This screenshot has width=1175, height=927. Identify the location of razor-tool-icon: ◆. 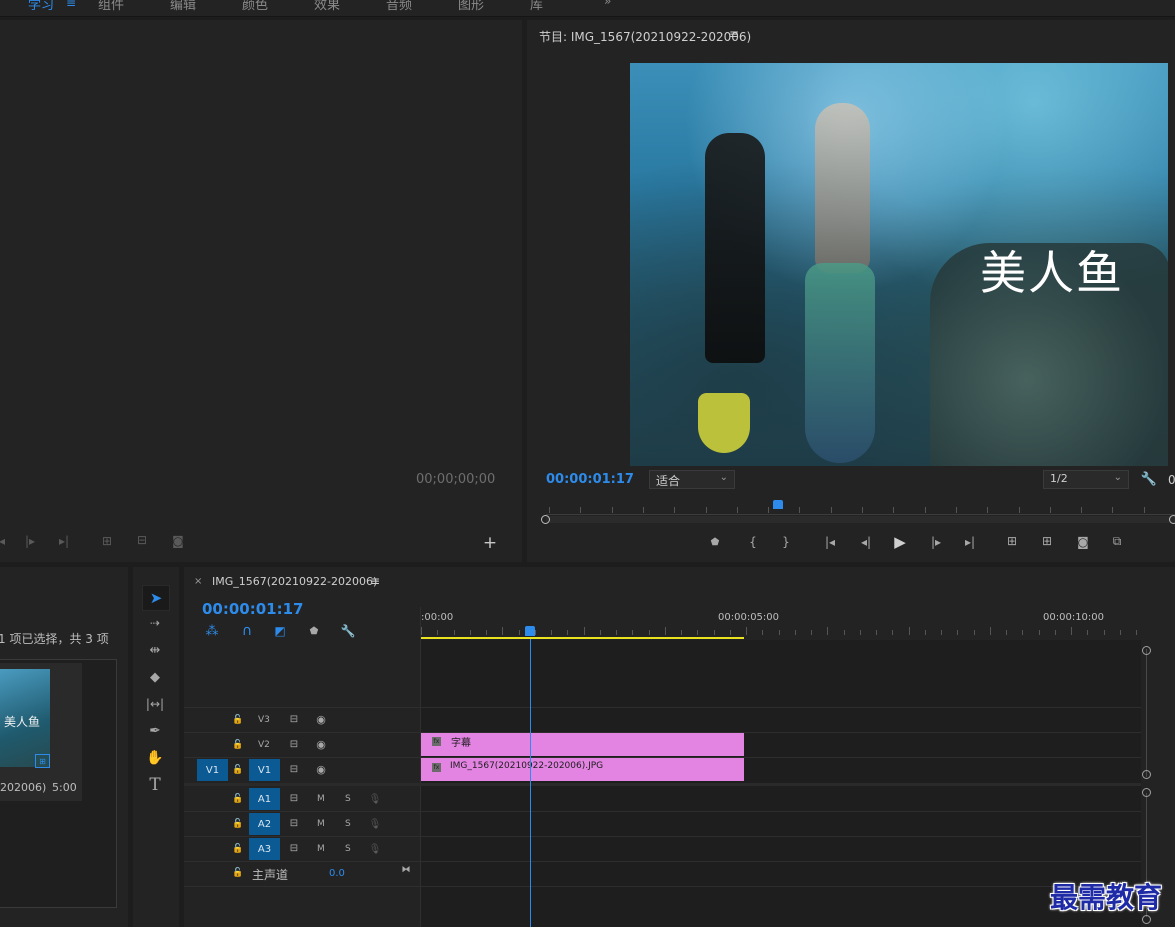
(155, 677).